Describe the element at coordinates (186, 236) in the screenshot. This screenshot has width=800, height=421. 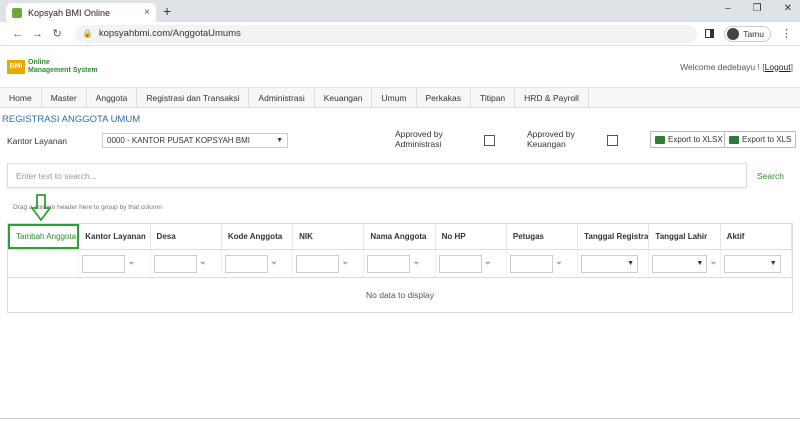
I see `col-desa: Desa` at that location.